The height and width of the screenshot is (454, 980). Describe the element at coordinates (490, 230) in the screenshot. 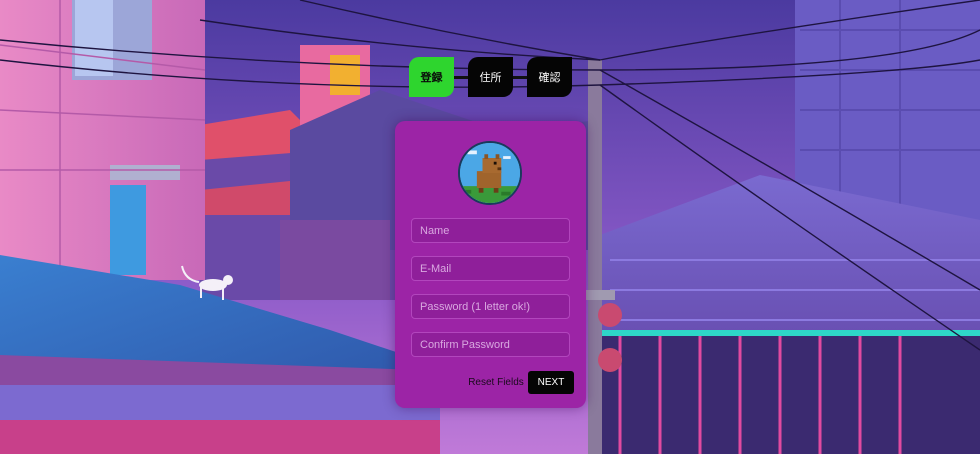

I see `name-input` at that location.